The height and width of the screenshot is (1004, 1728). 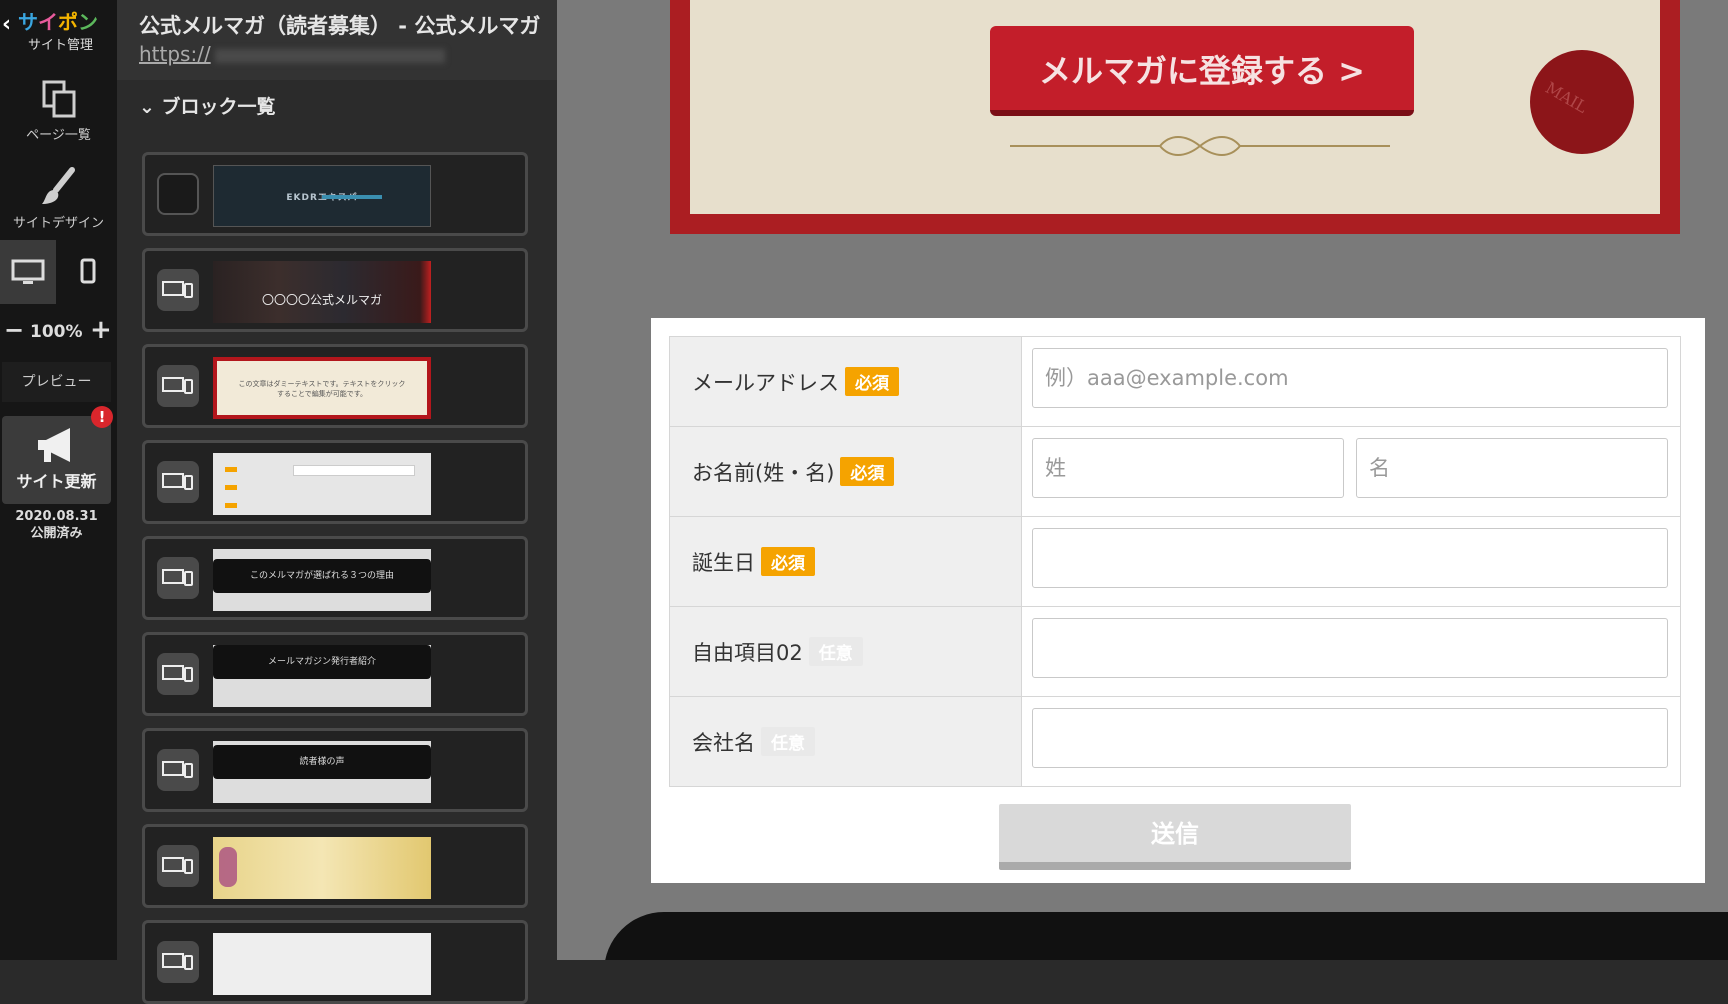 What do you see at coordinates (1202, 71) in the screenshot?
I see `subscribe-button: メルマガに登録する >` at bounding box center [1202, 71].